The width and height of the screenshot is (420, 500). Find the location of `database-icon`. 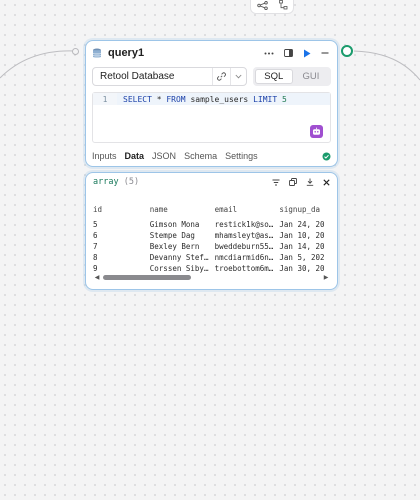

database-icon is located at coordinates (97, 53).